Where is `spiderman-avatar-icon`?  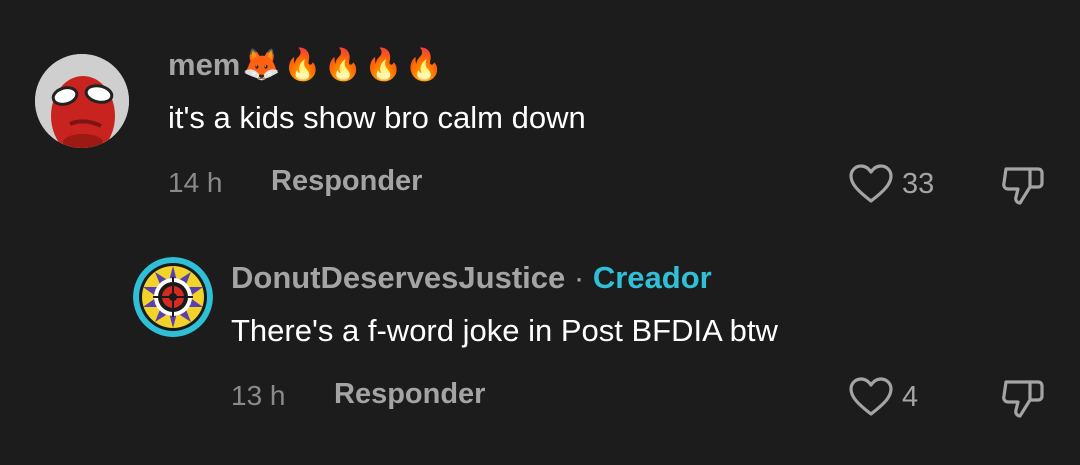
spiderman-avatar-icon is located at coordinates (82, 101).